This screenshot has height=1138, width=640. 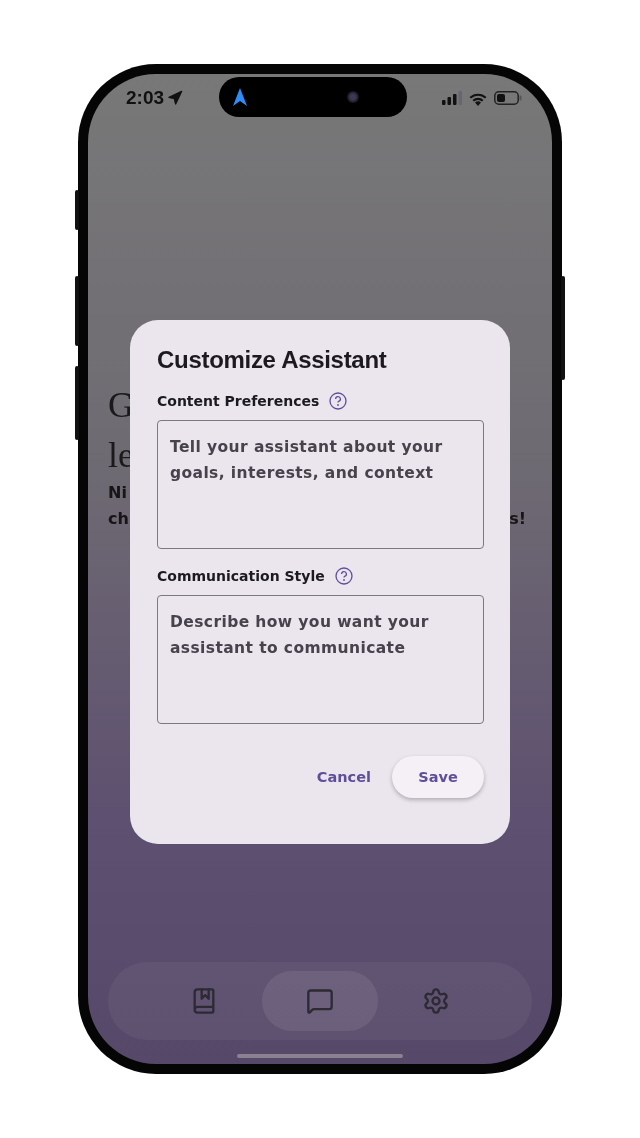 I want to click on settings-icon, so click(x=436, y=1001).